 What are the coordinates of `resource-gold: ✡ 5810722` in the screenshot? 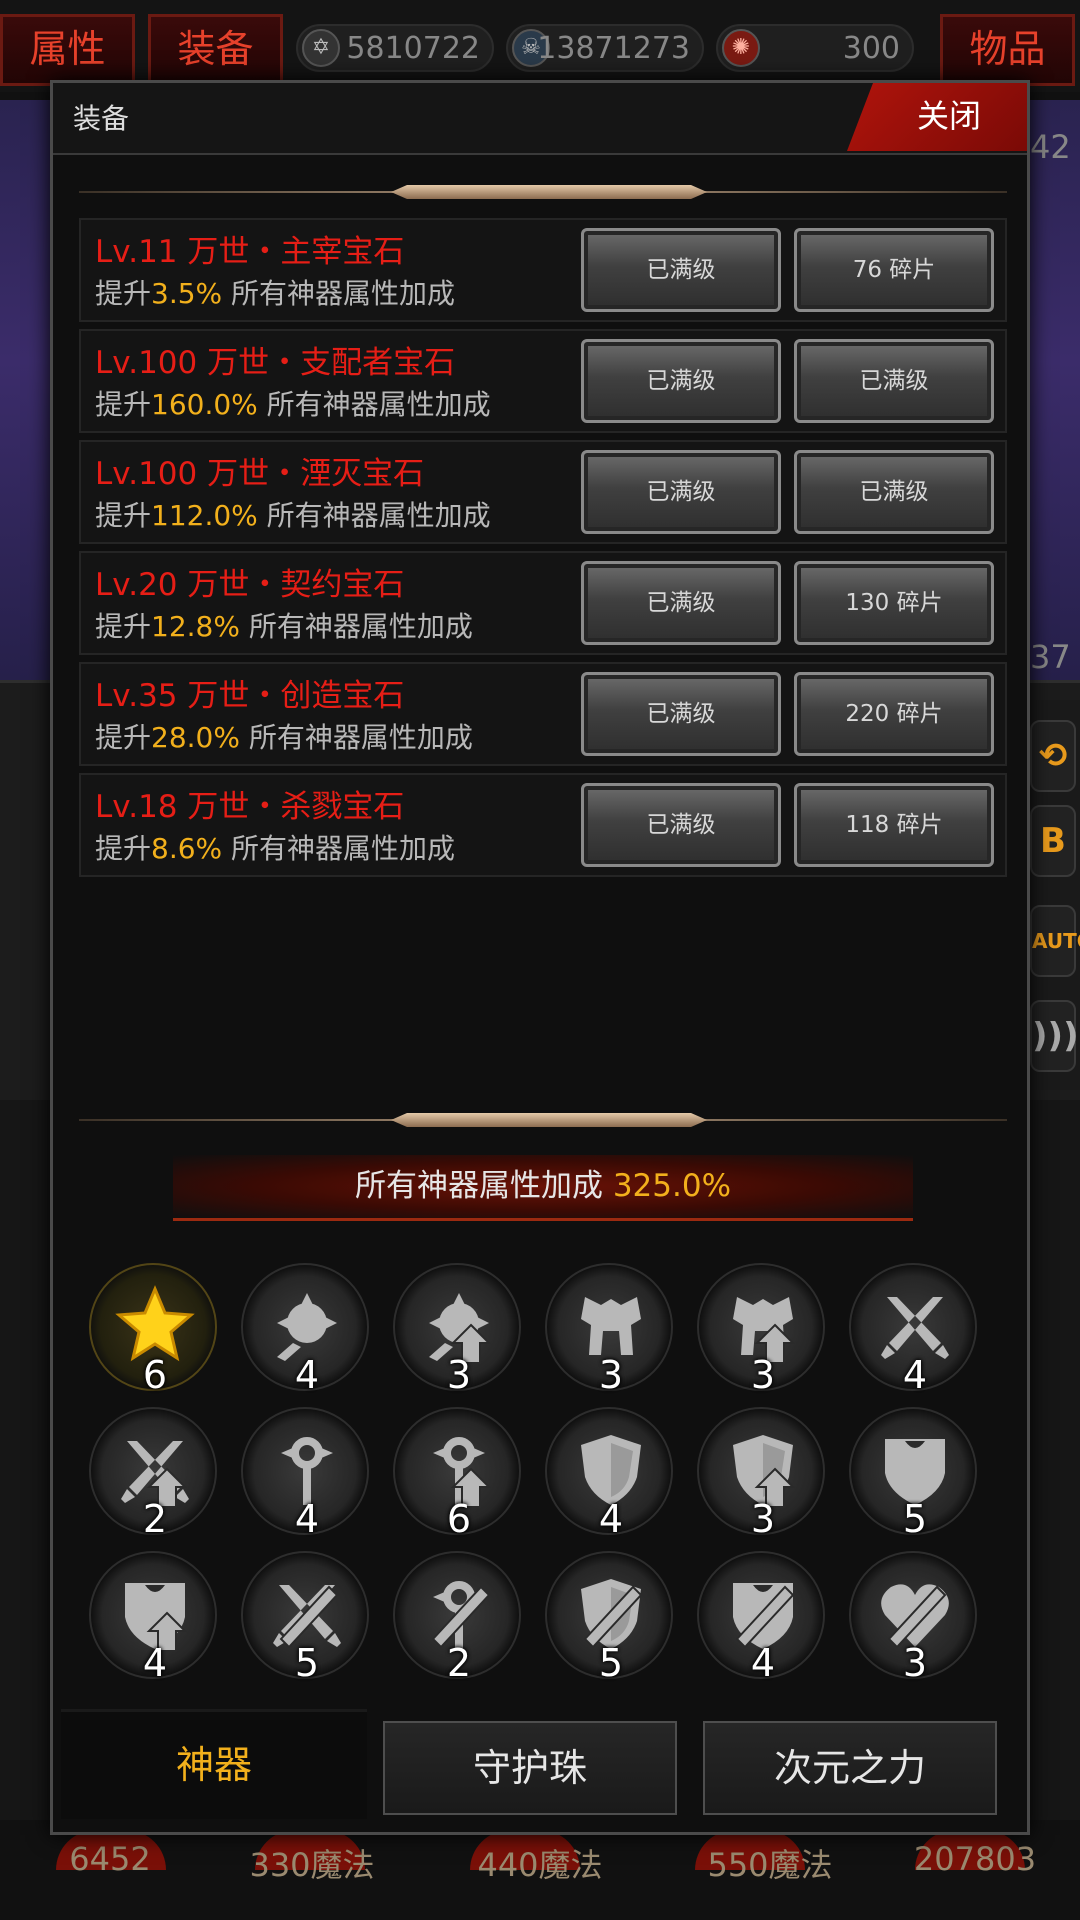 It's located at (395, 48).